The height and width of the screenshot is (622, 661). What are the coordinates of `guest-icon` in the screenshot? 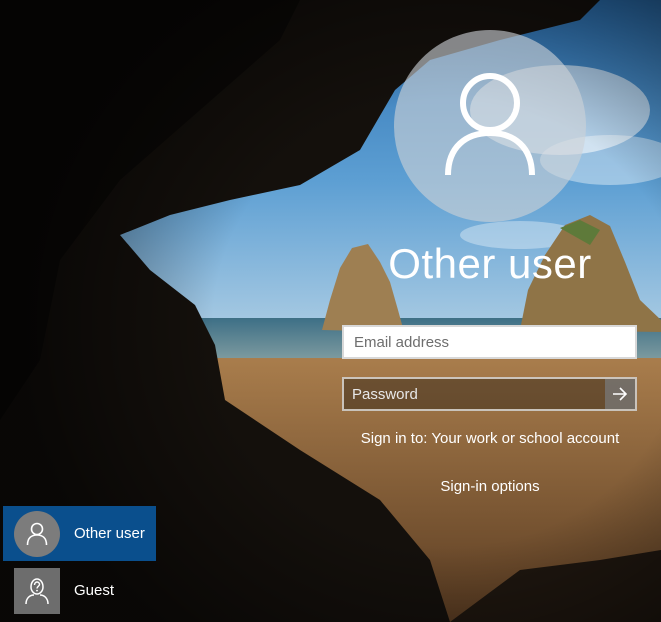 It's located at (37, 590).